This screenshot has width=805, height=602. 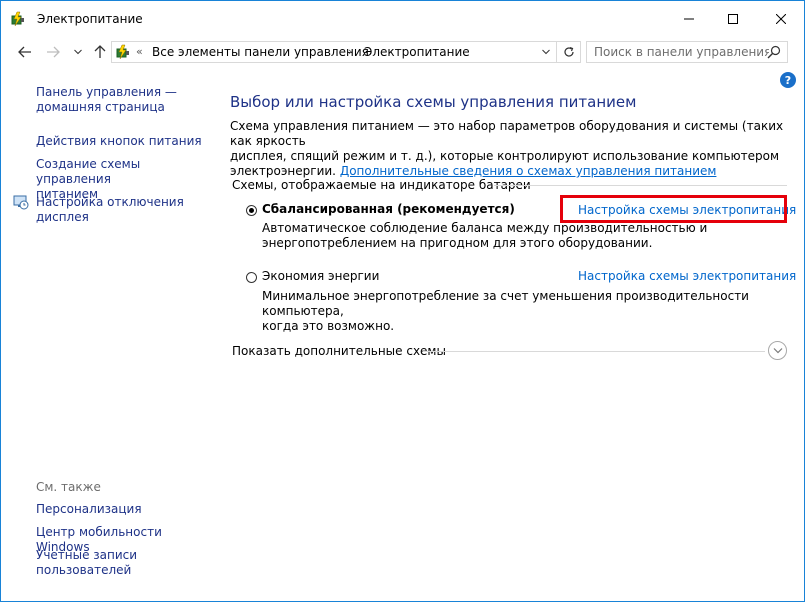 I want to click on balanced-plan-name: Сбалансированная (рекомендуется), so click(x=388, y=209).